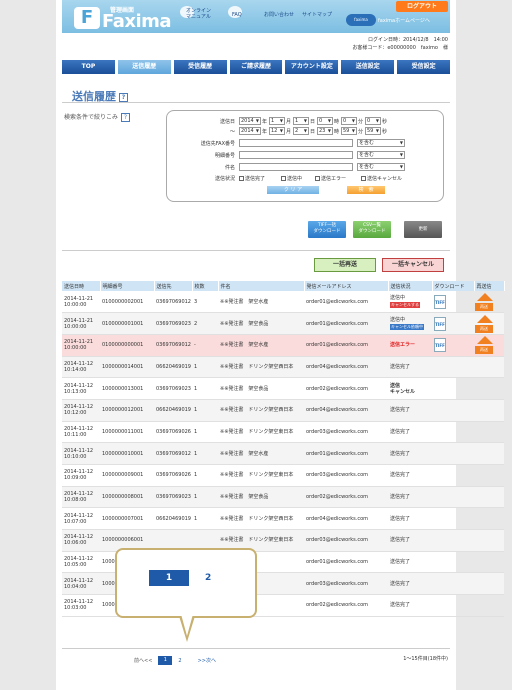  Describe the element at coordinates (277, 131) in the screenshot. I see `to-month-select: 12` at that location.